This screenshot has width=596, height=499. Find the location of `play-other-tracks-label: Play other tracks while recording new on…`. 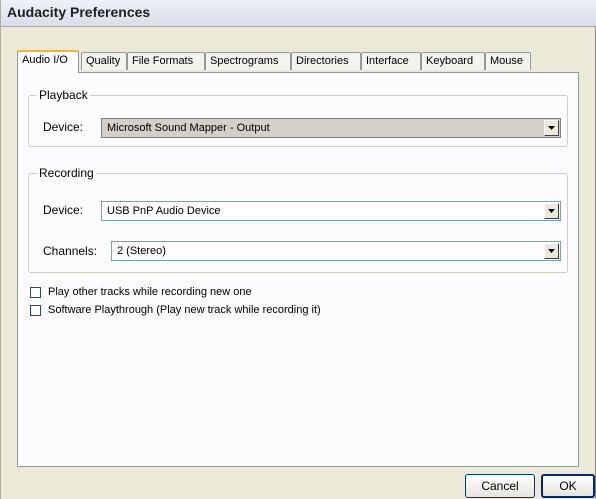

play-other-tracks-label: Play other tracks while recording new on… is located at coordinates (150, 292).